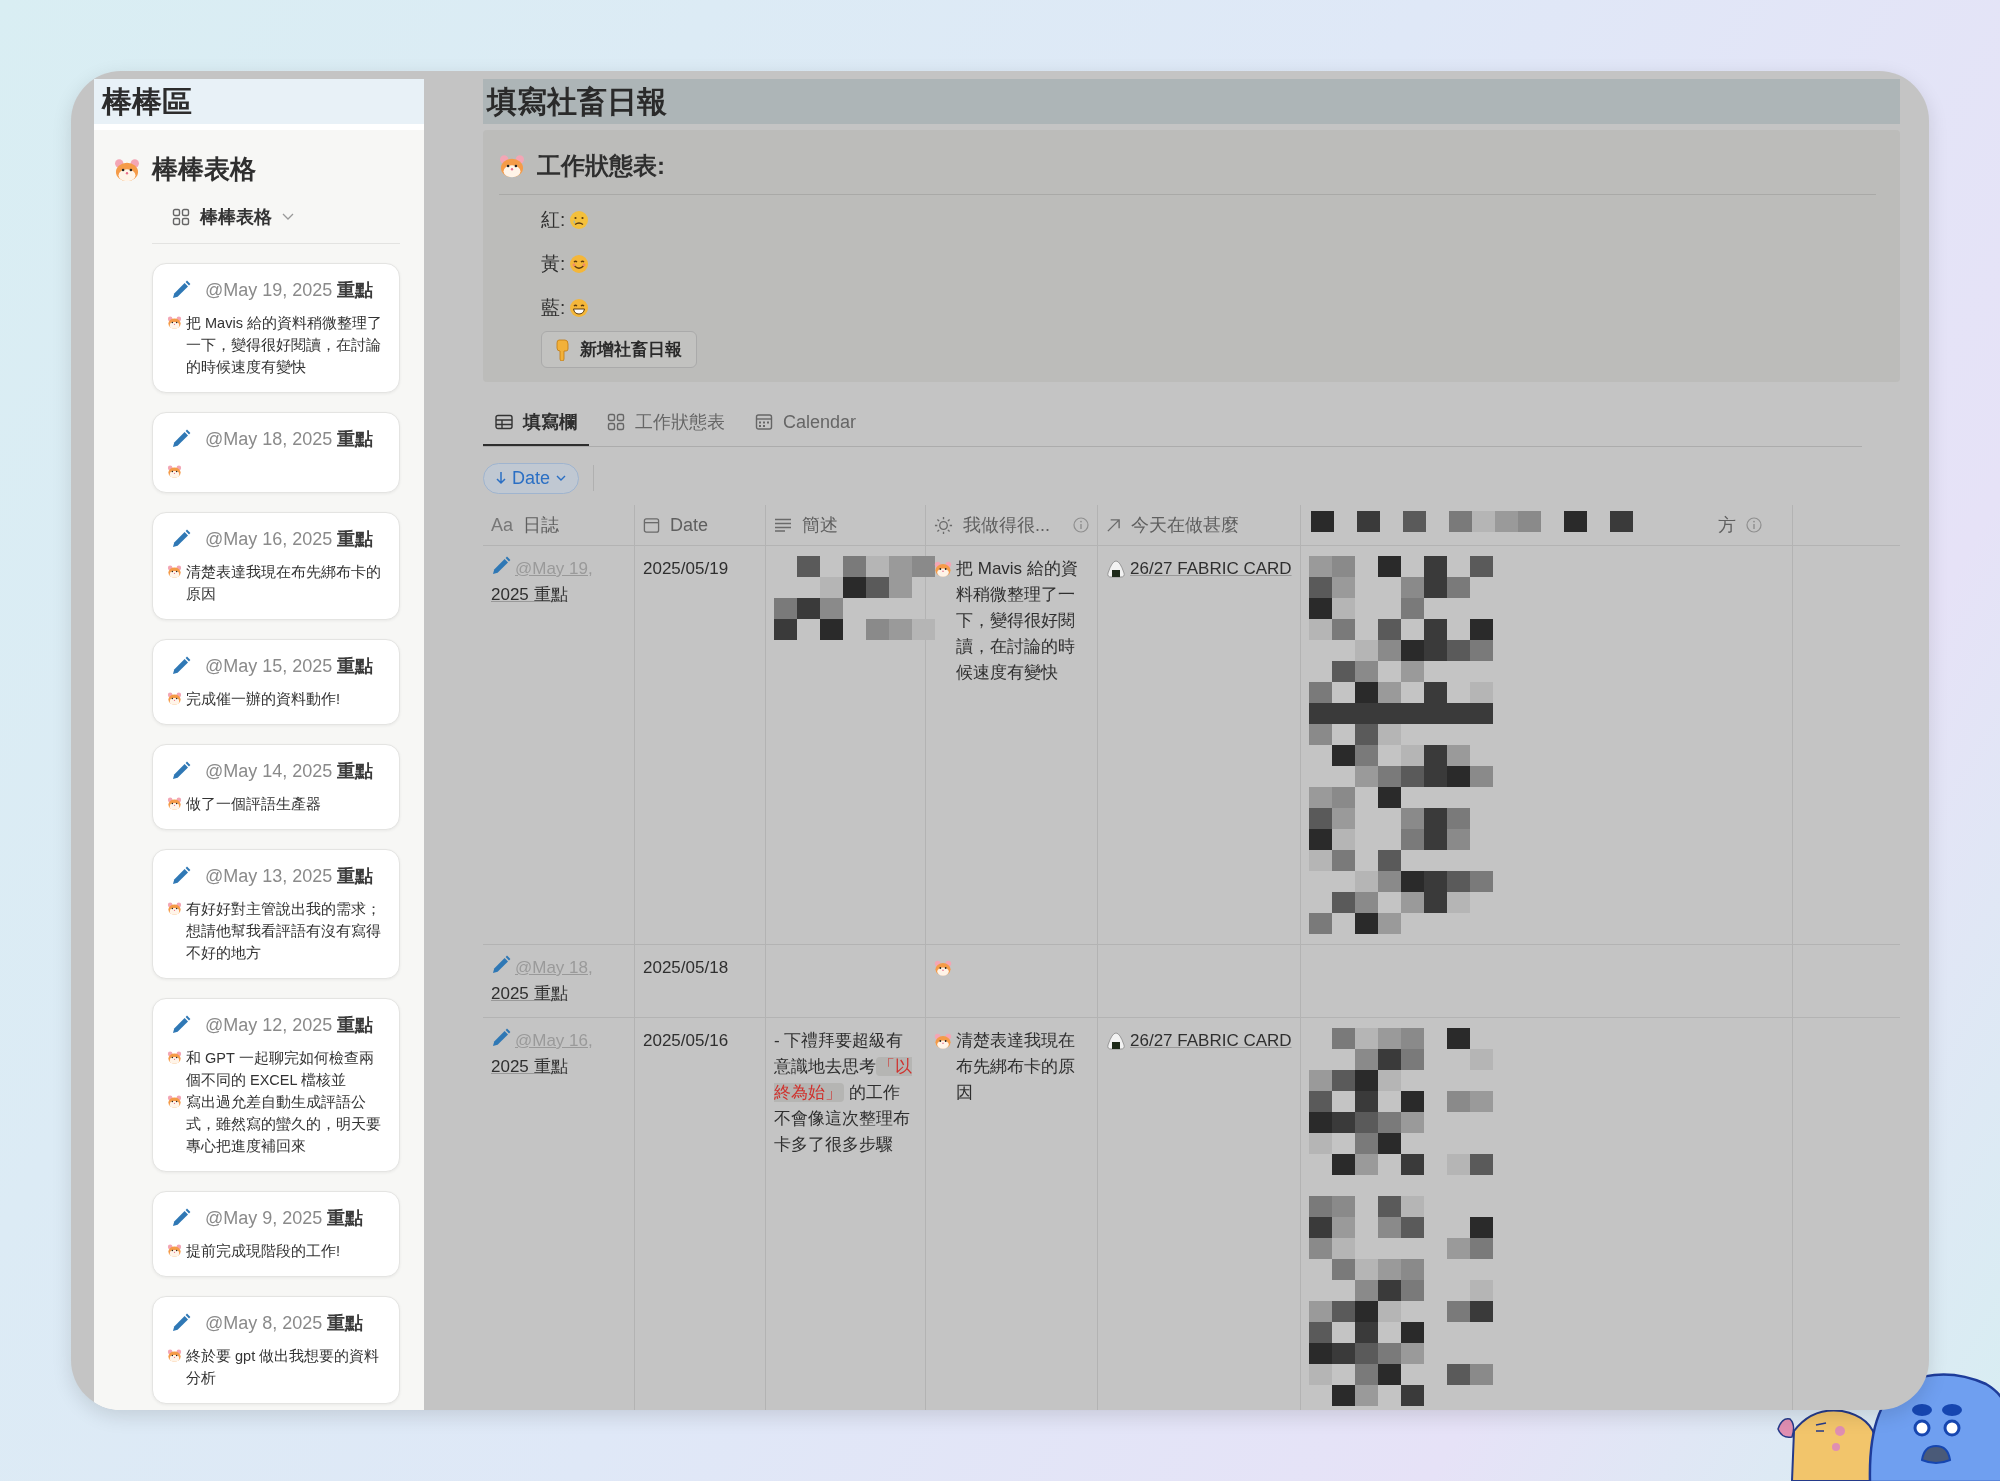  I want to click on card-text: 清楚表達我現在布先綁布卡的原因, so click(284, 583).